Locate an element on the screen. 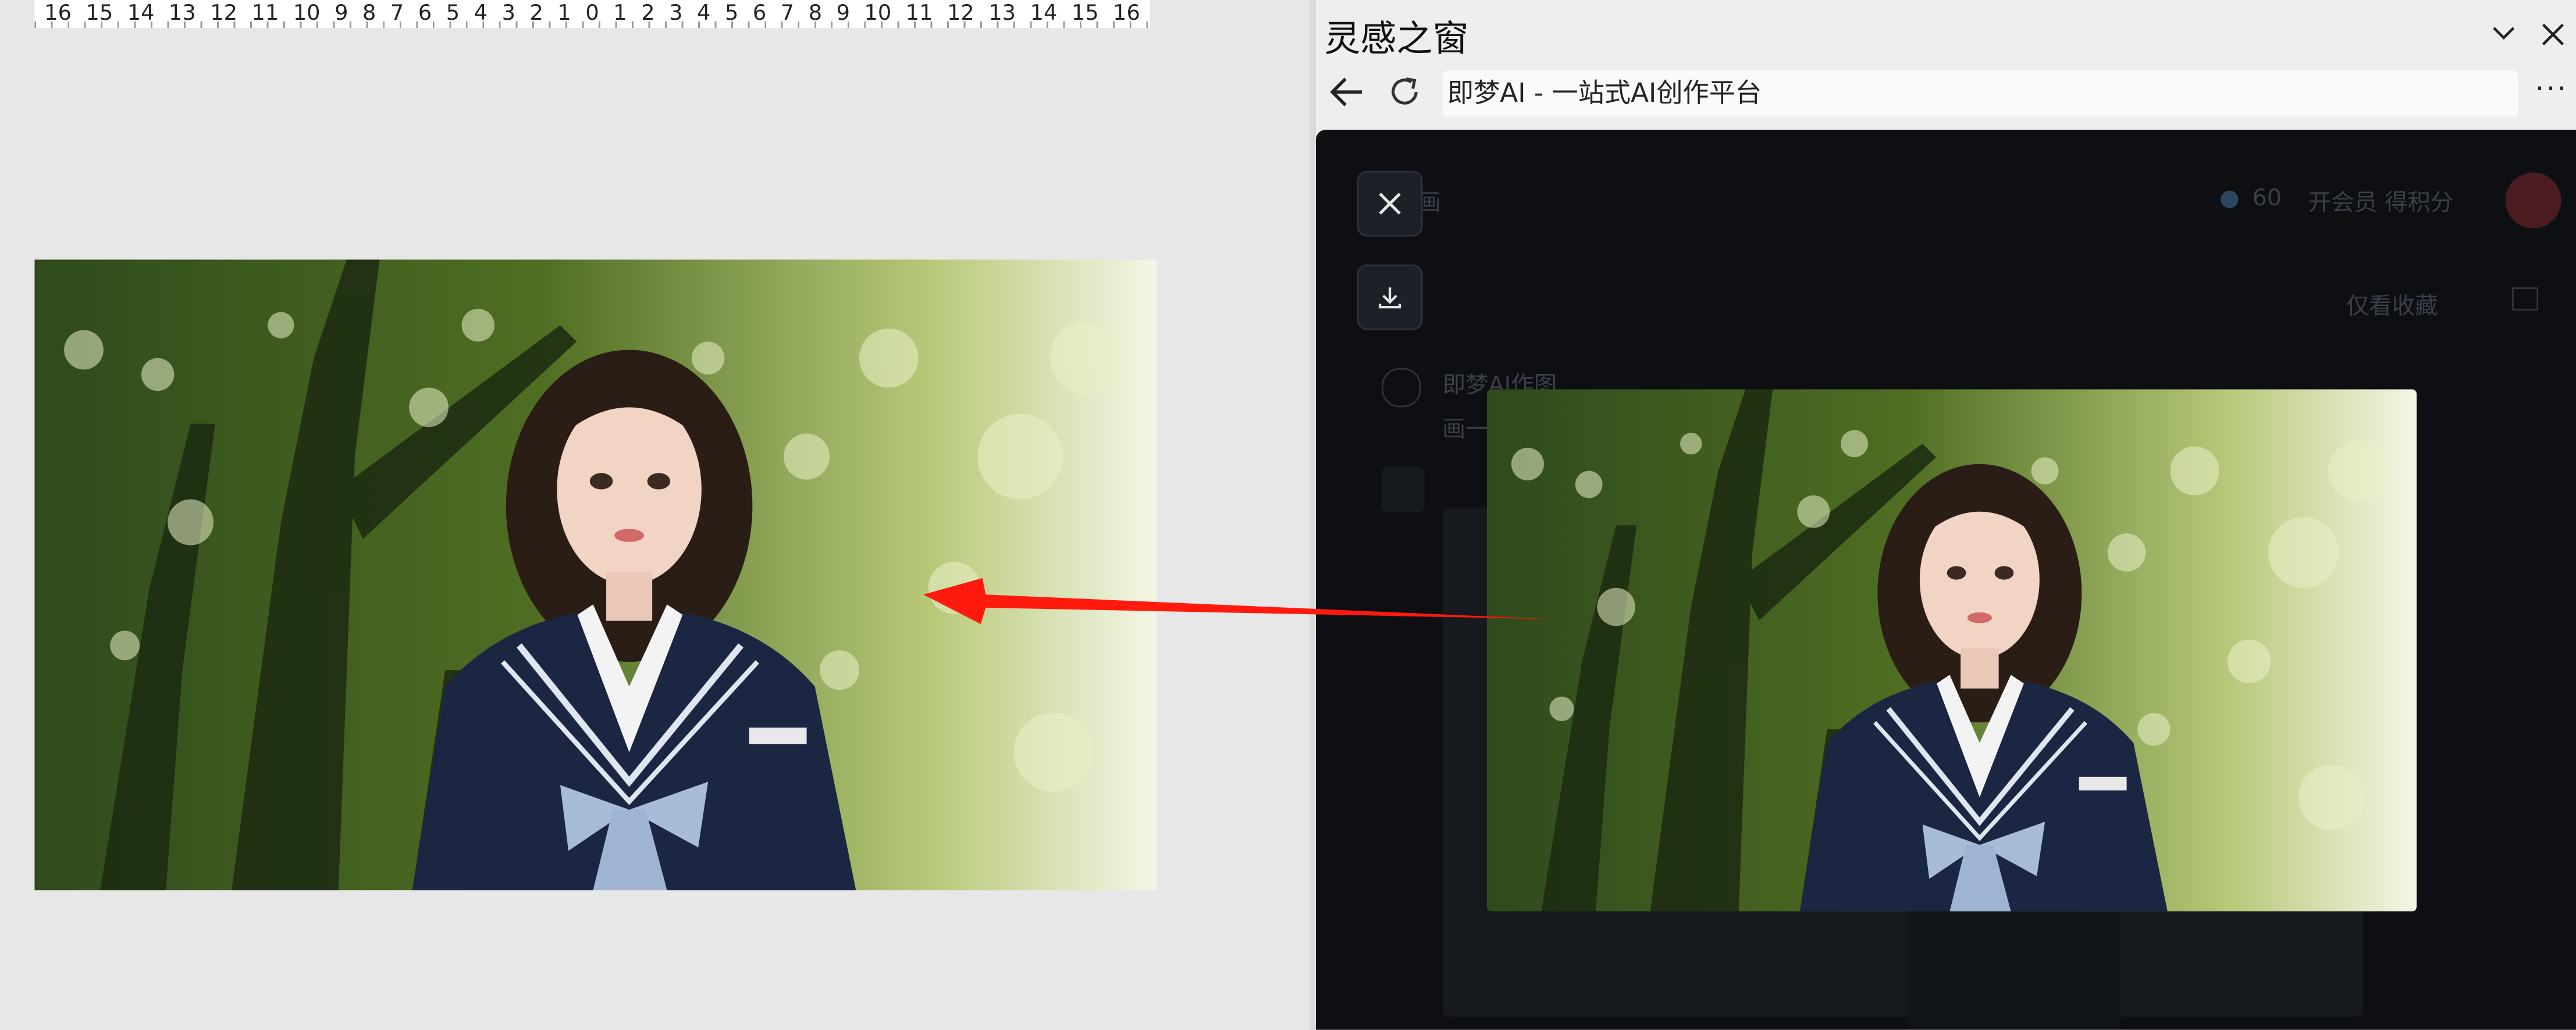  behind-figure is located at coordinates (2014, 965).